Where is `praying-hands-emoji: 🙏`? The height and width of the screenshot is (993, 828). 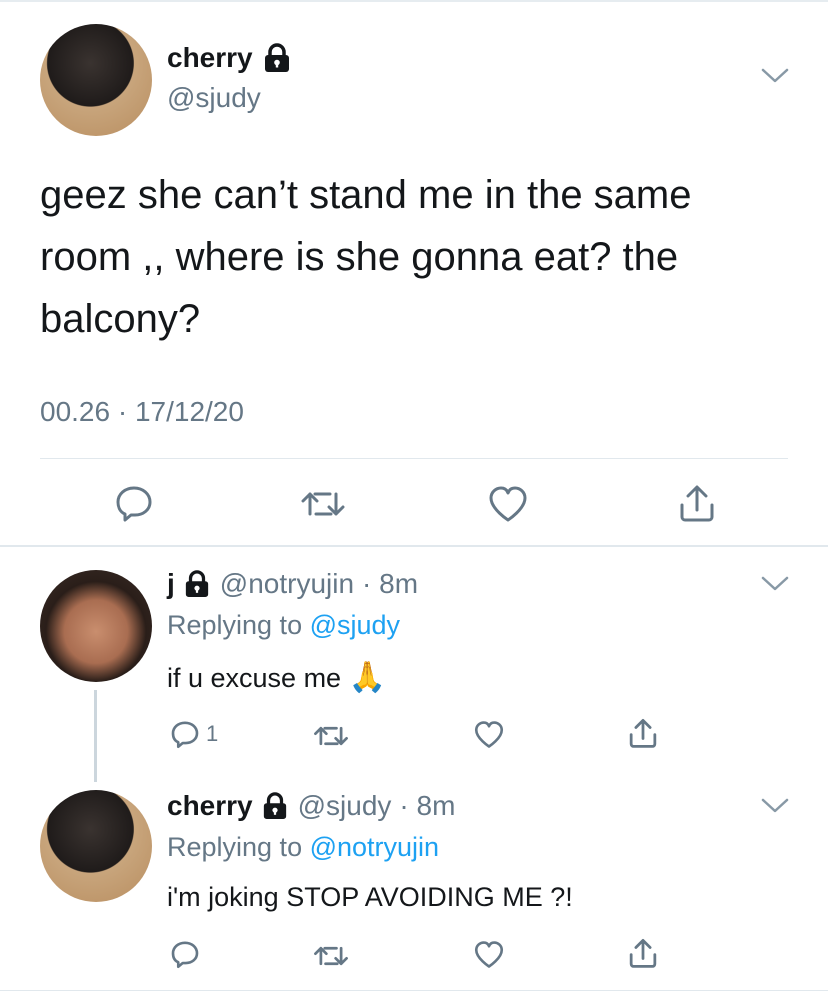 praying-hands-emoji: 🙏 is located at coordinates (367, 677).